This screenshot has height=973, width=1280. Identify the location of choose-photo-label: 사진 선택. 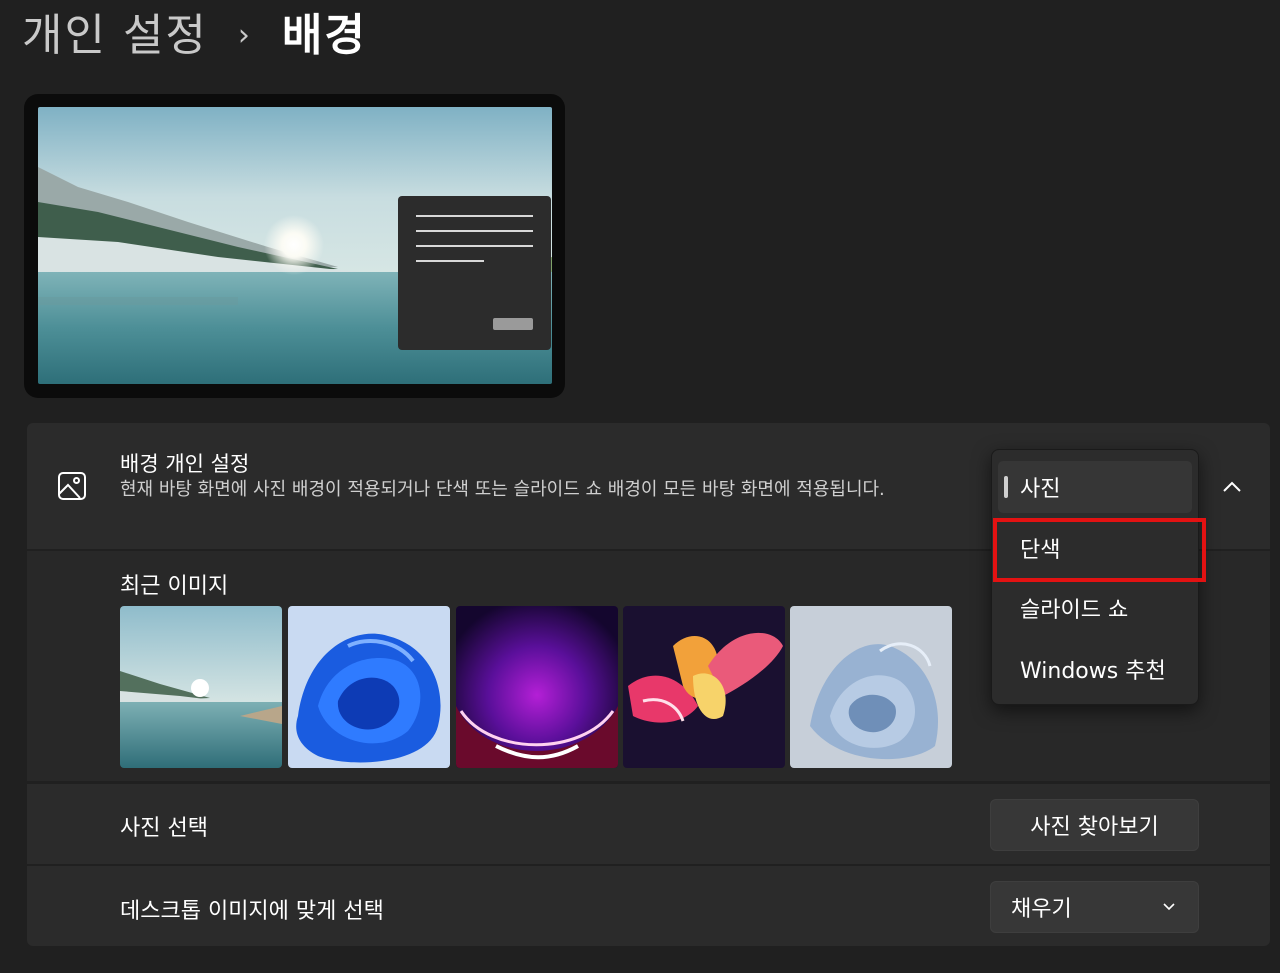
(164, 828).